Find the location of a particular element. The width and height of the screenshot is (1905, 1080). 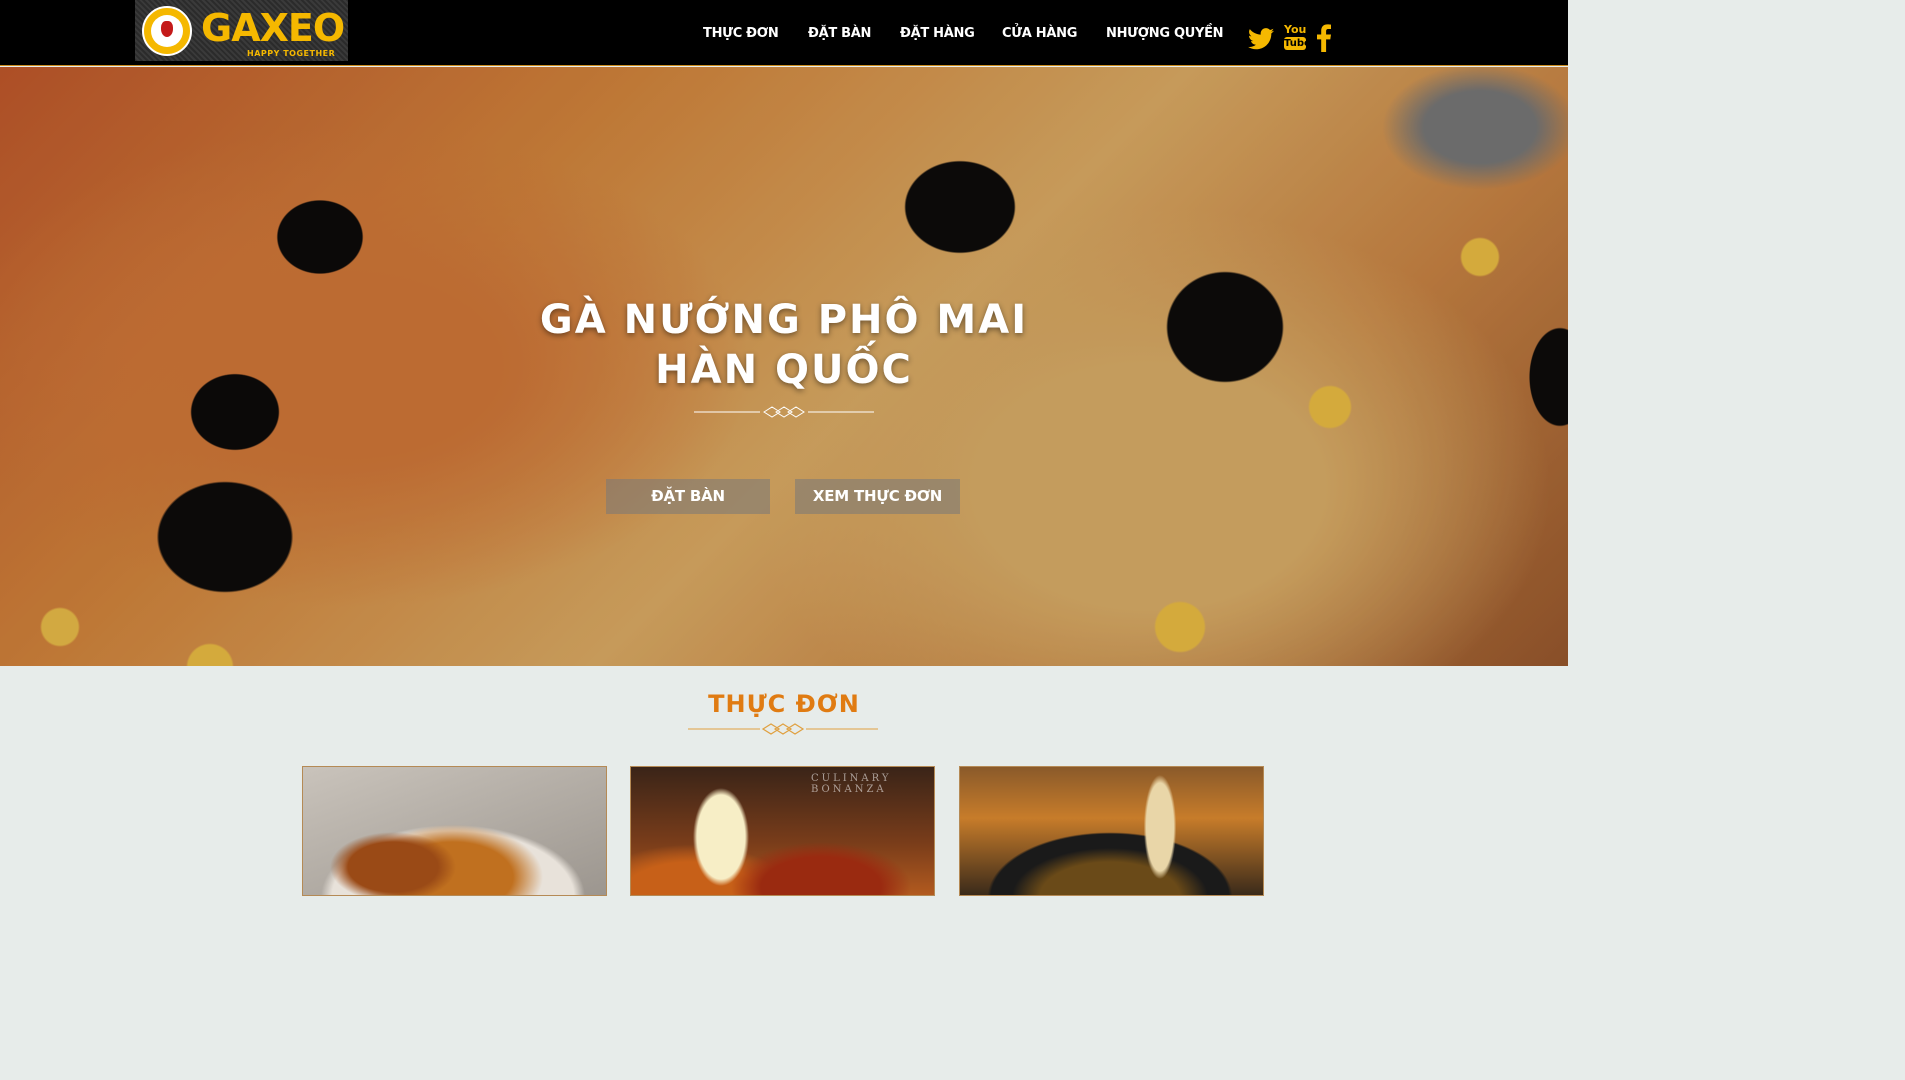

reserve-table-button: ĐẶT BÀN is located at coordinates (688, 496).